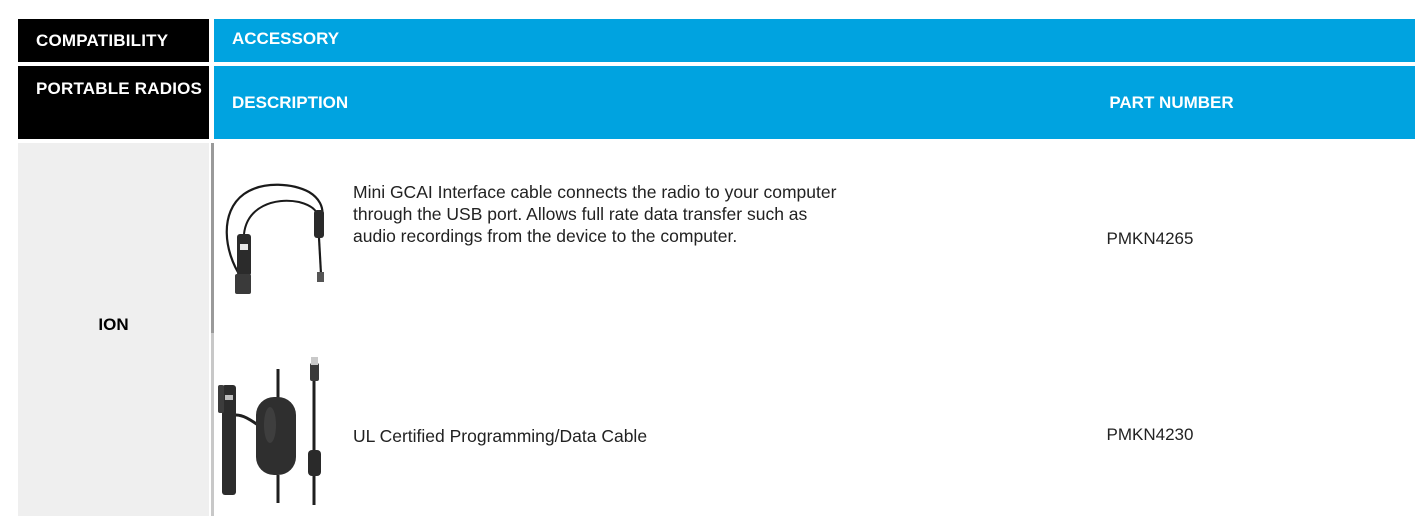 This screenshot has width=1415, height=516. I want to click on programming-cable-image, so click(269, 431).